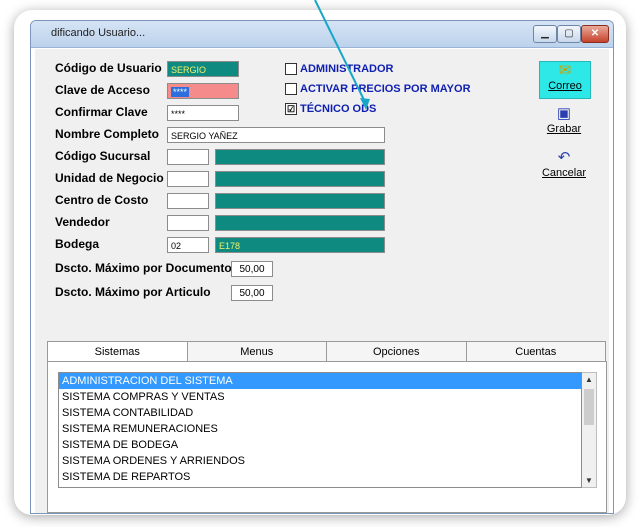 The height and width of the screenshot is (527, 643). Describe the element at coordinates (385, 89) in the screenshot. I see `checkbox-precios-mayor-label: ACTIVAR PRECIOS POR MAYOR` at that location.